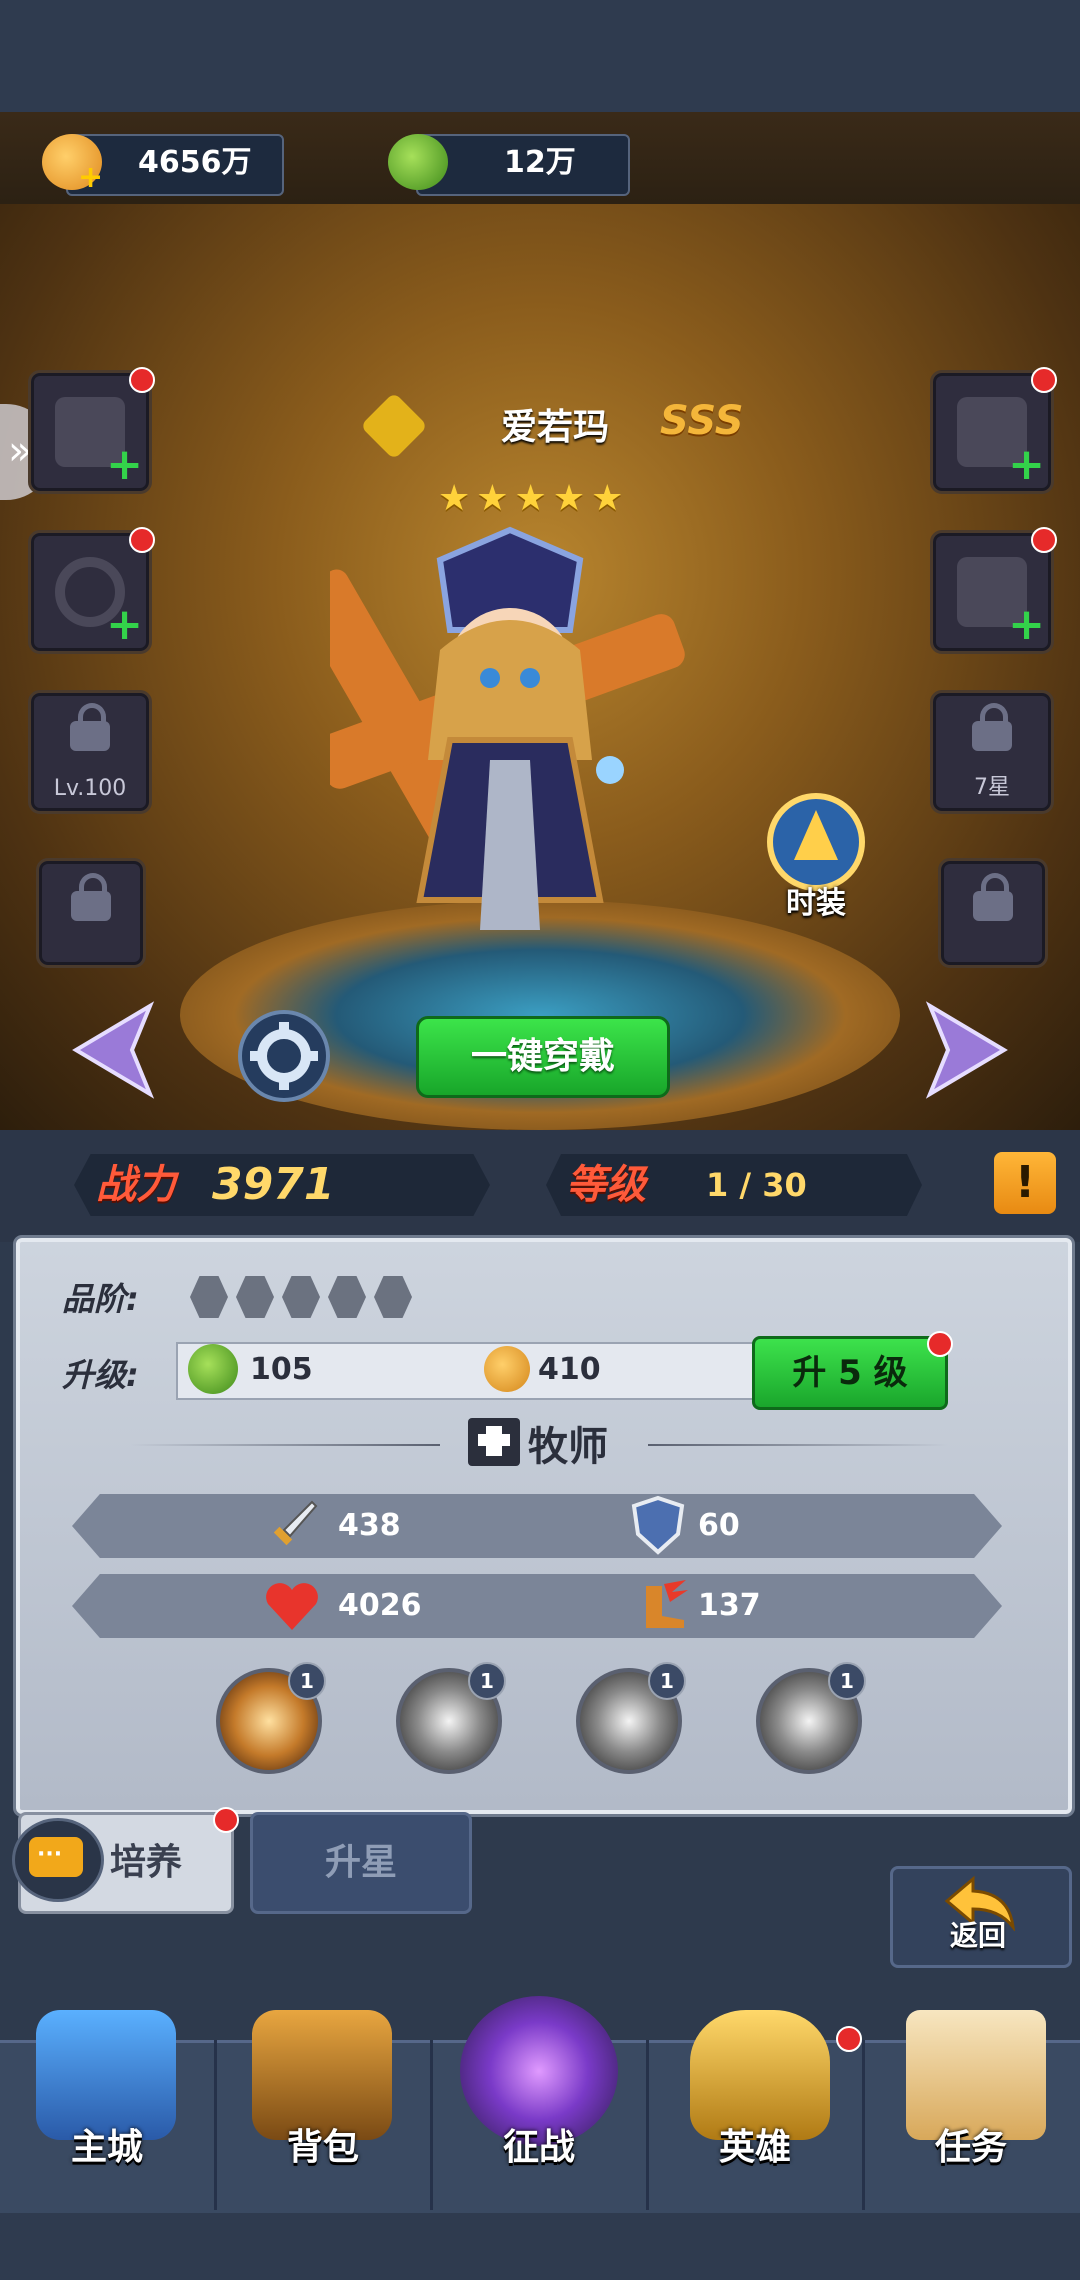 Image resolution: width=1080 pixels, height=2280 pixels. What do you see at coordinates (798, 1445) in the screenshot?
I see `divider-right` at bounding box center [798, 1445].